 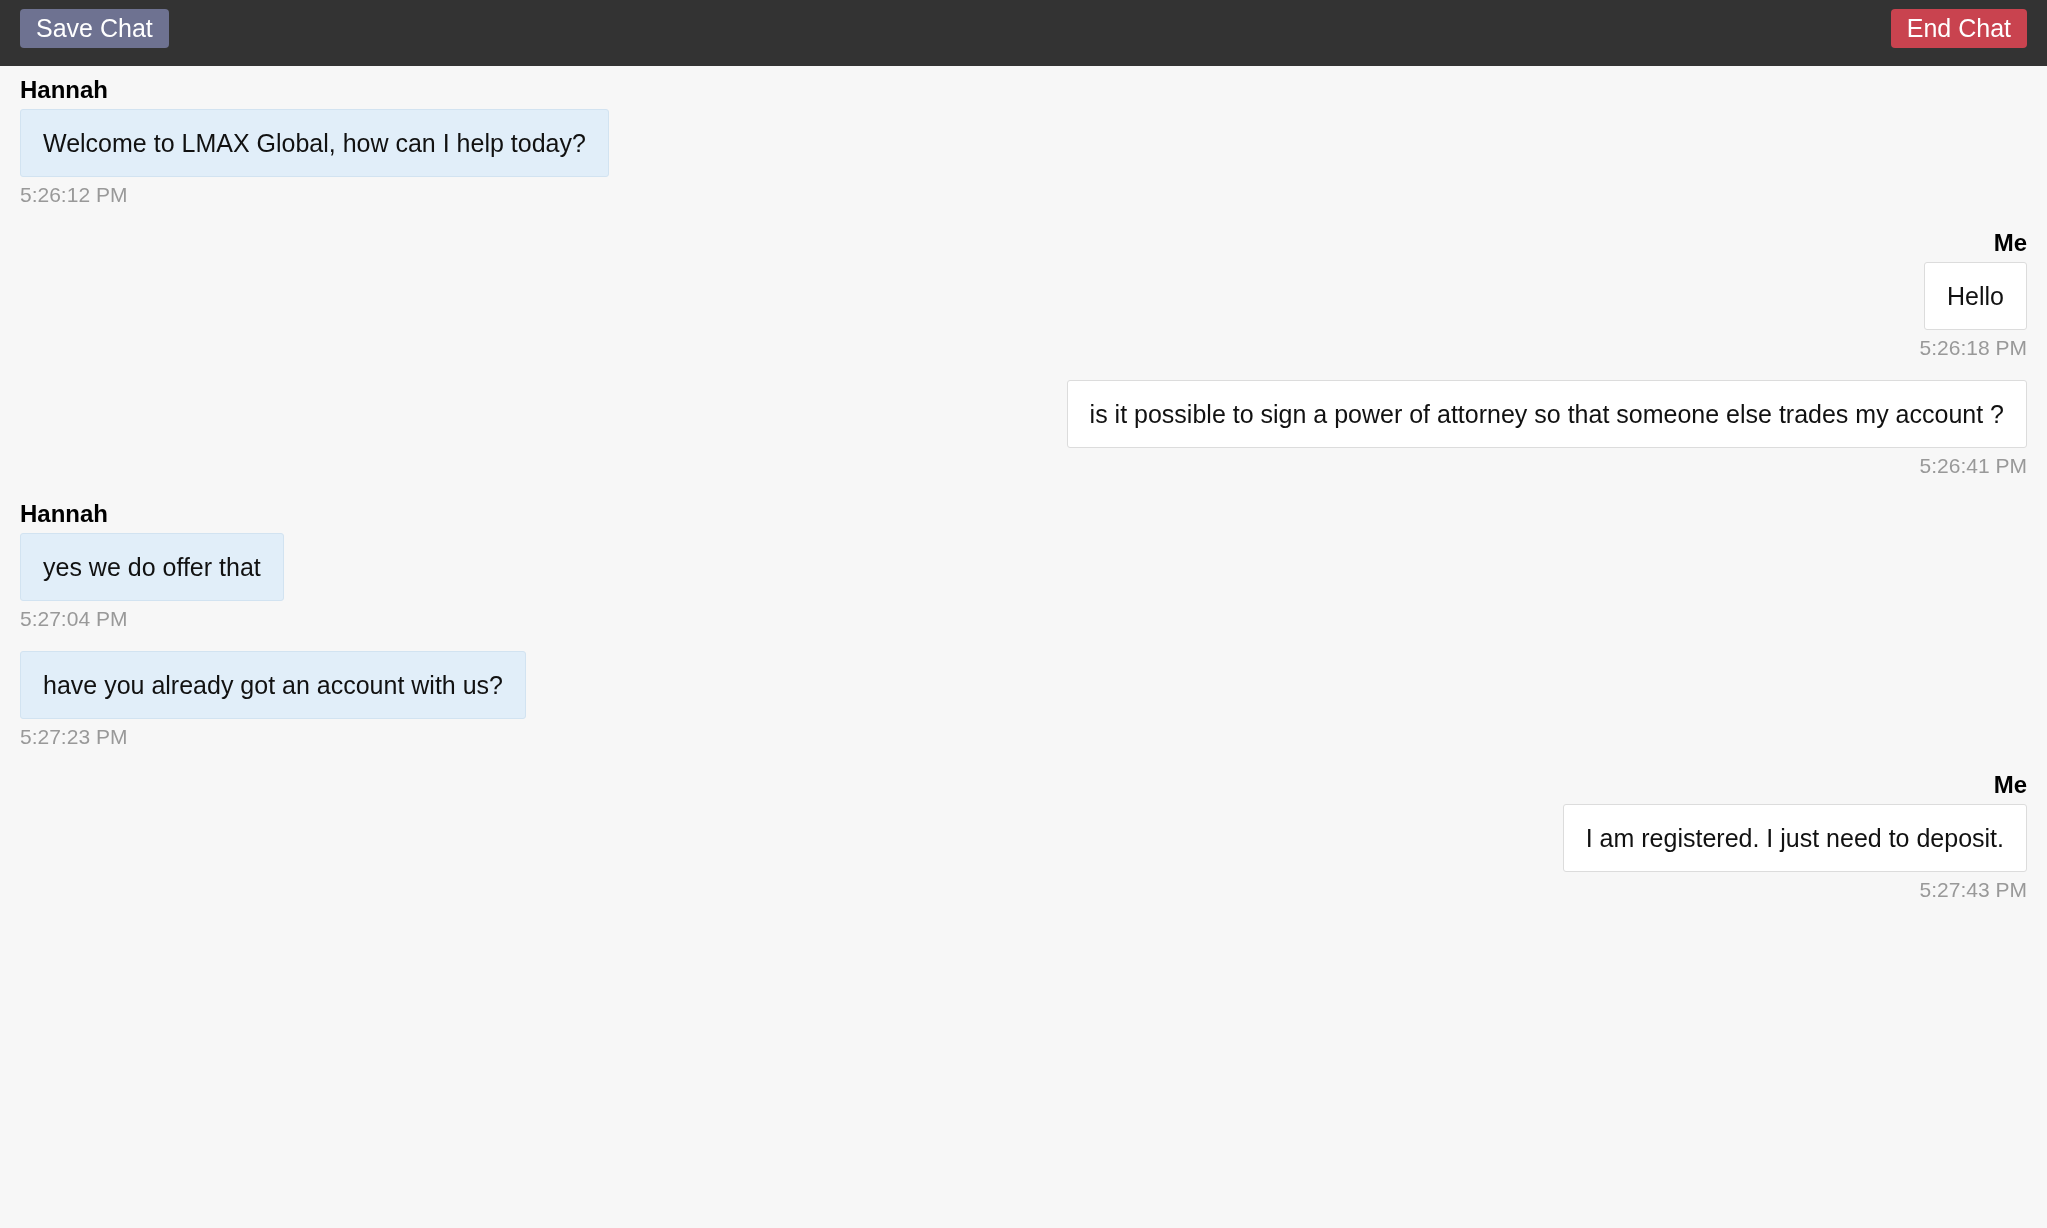 I want to click on save-chat-button: Save Chat, so click(x=94, y=28).